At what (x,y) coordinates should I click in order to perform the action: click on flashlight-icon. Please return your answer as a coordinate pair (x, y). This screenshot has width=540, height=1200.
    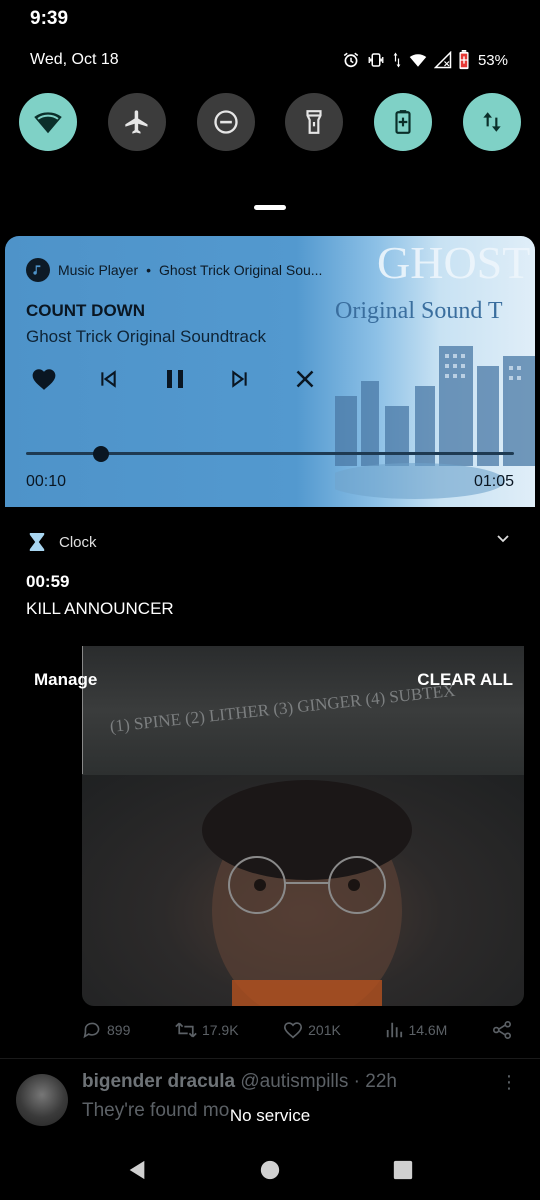
    Looking at the image, I should click on (314, 122).